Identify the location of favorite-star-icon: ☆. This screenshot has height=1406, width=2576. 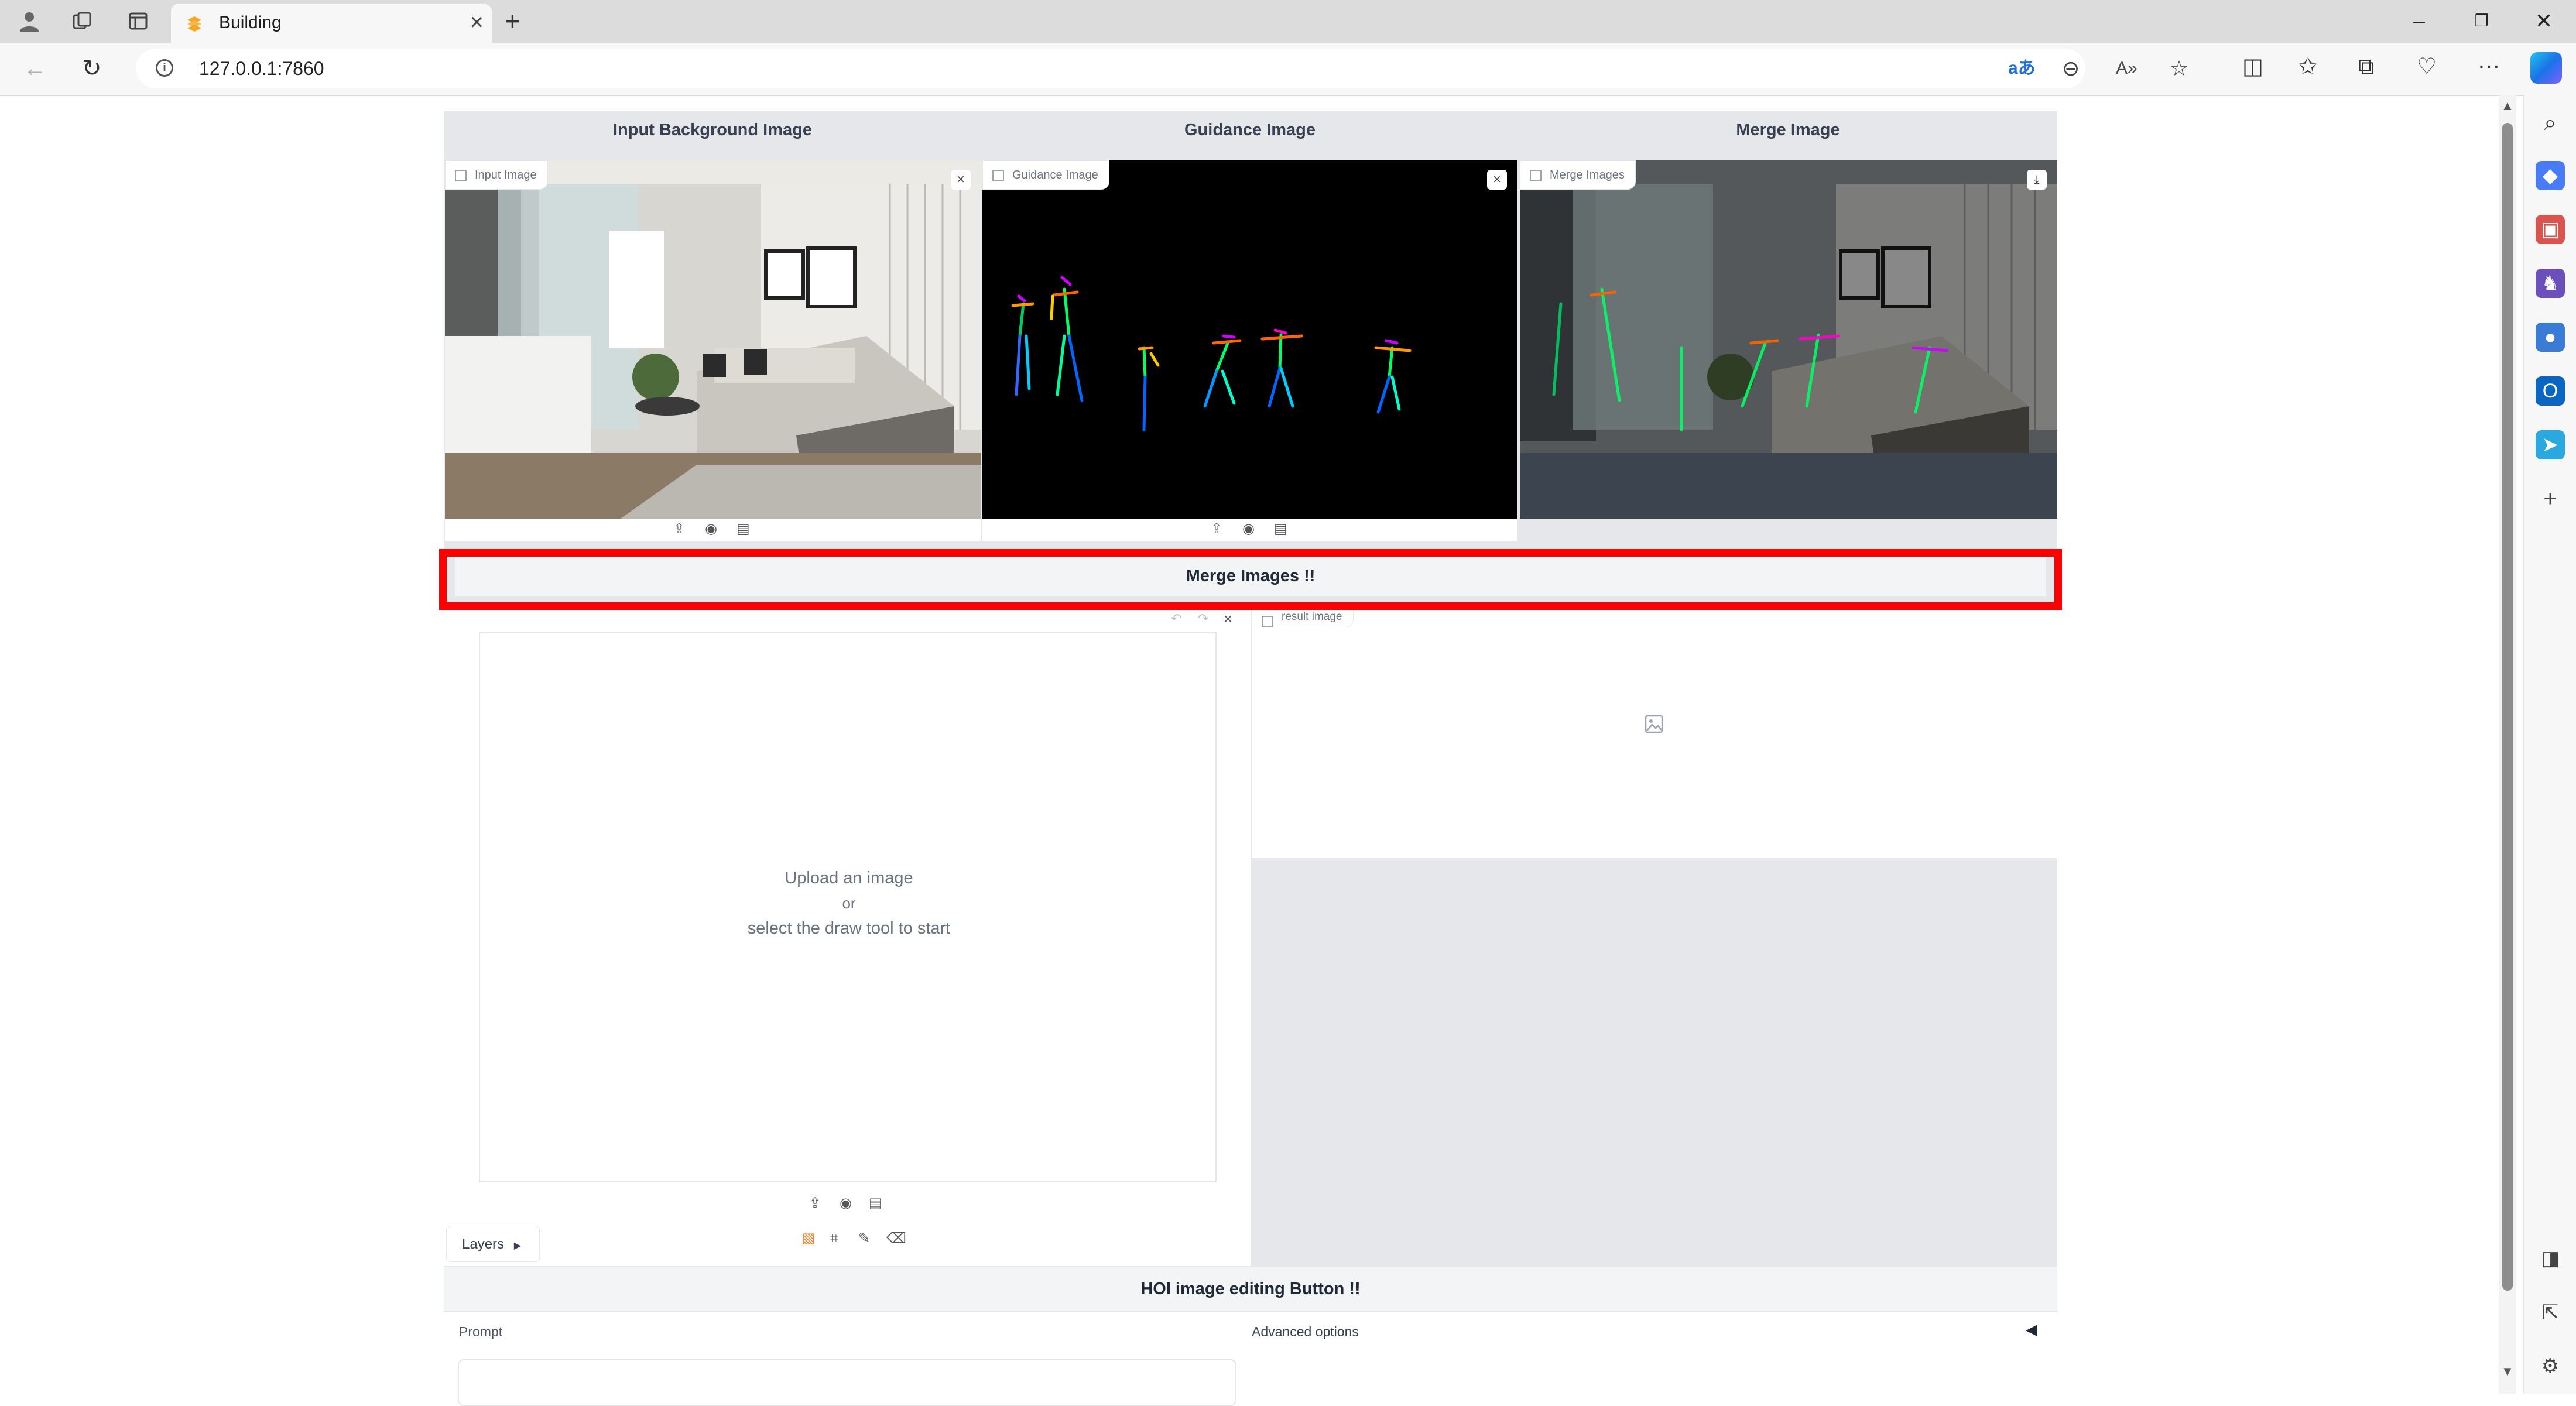
(2179, 68).